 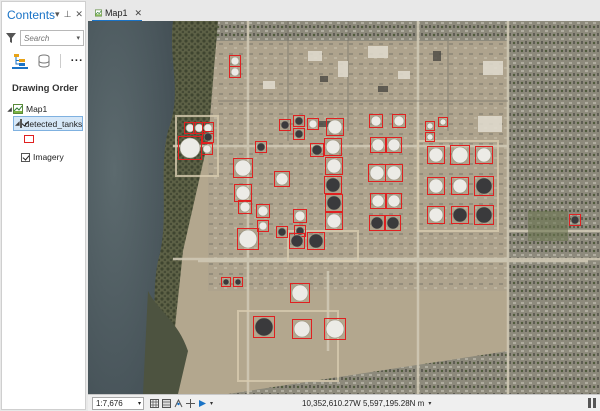 What do you see at coordinates (57, 14) in the screenshot?
I see `options-chevron-icon: ▾` at bounding box center [57, 14].